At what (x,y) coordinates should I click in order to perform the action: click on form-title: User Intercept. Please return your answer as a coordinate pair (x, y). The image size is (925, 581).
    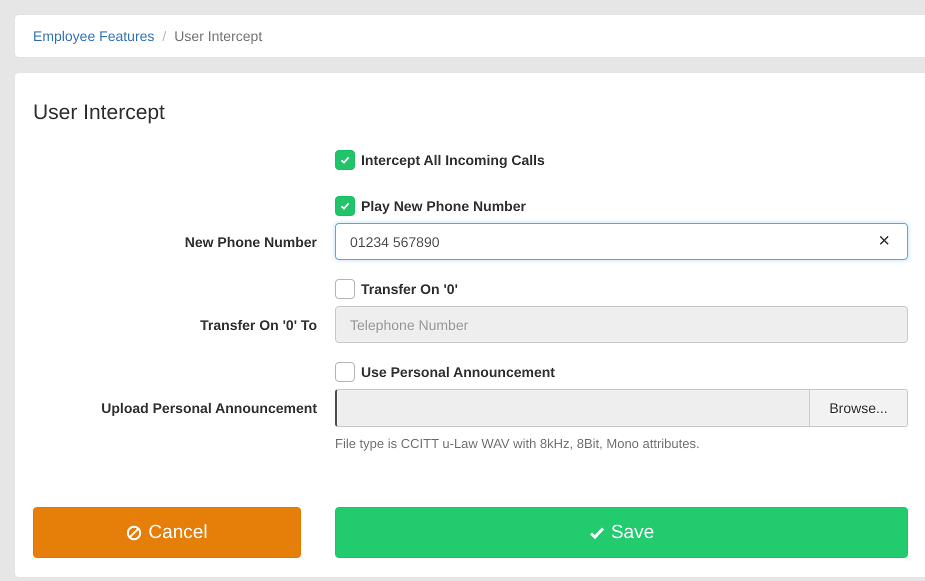
    Looking at the image, I should click on (99, 113).